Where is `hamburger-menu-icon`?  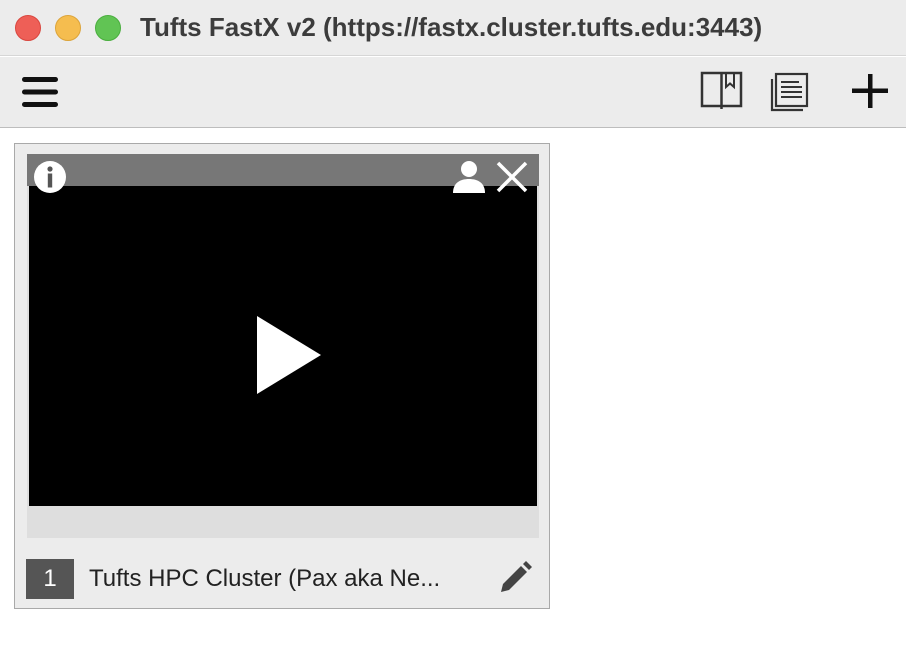
hamburger-menu-icon is located at coordinates (40, 92).